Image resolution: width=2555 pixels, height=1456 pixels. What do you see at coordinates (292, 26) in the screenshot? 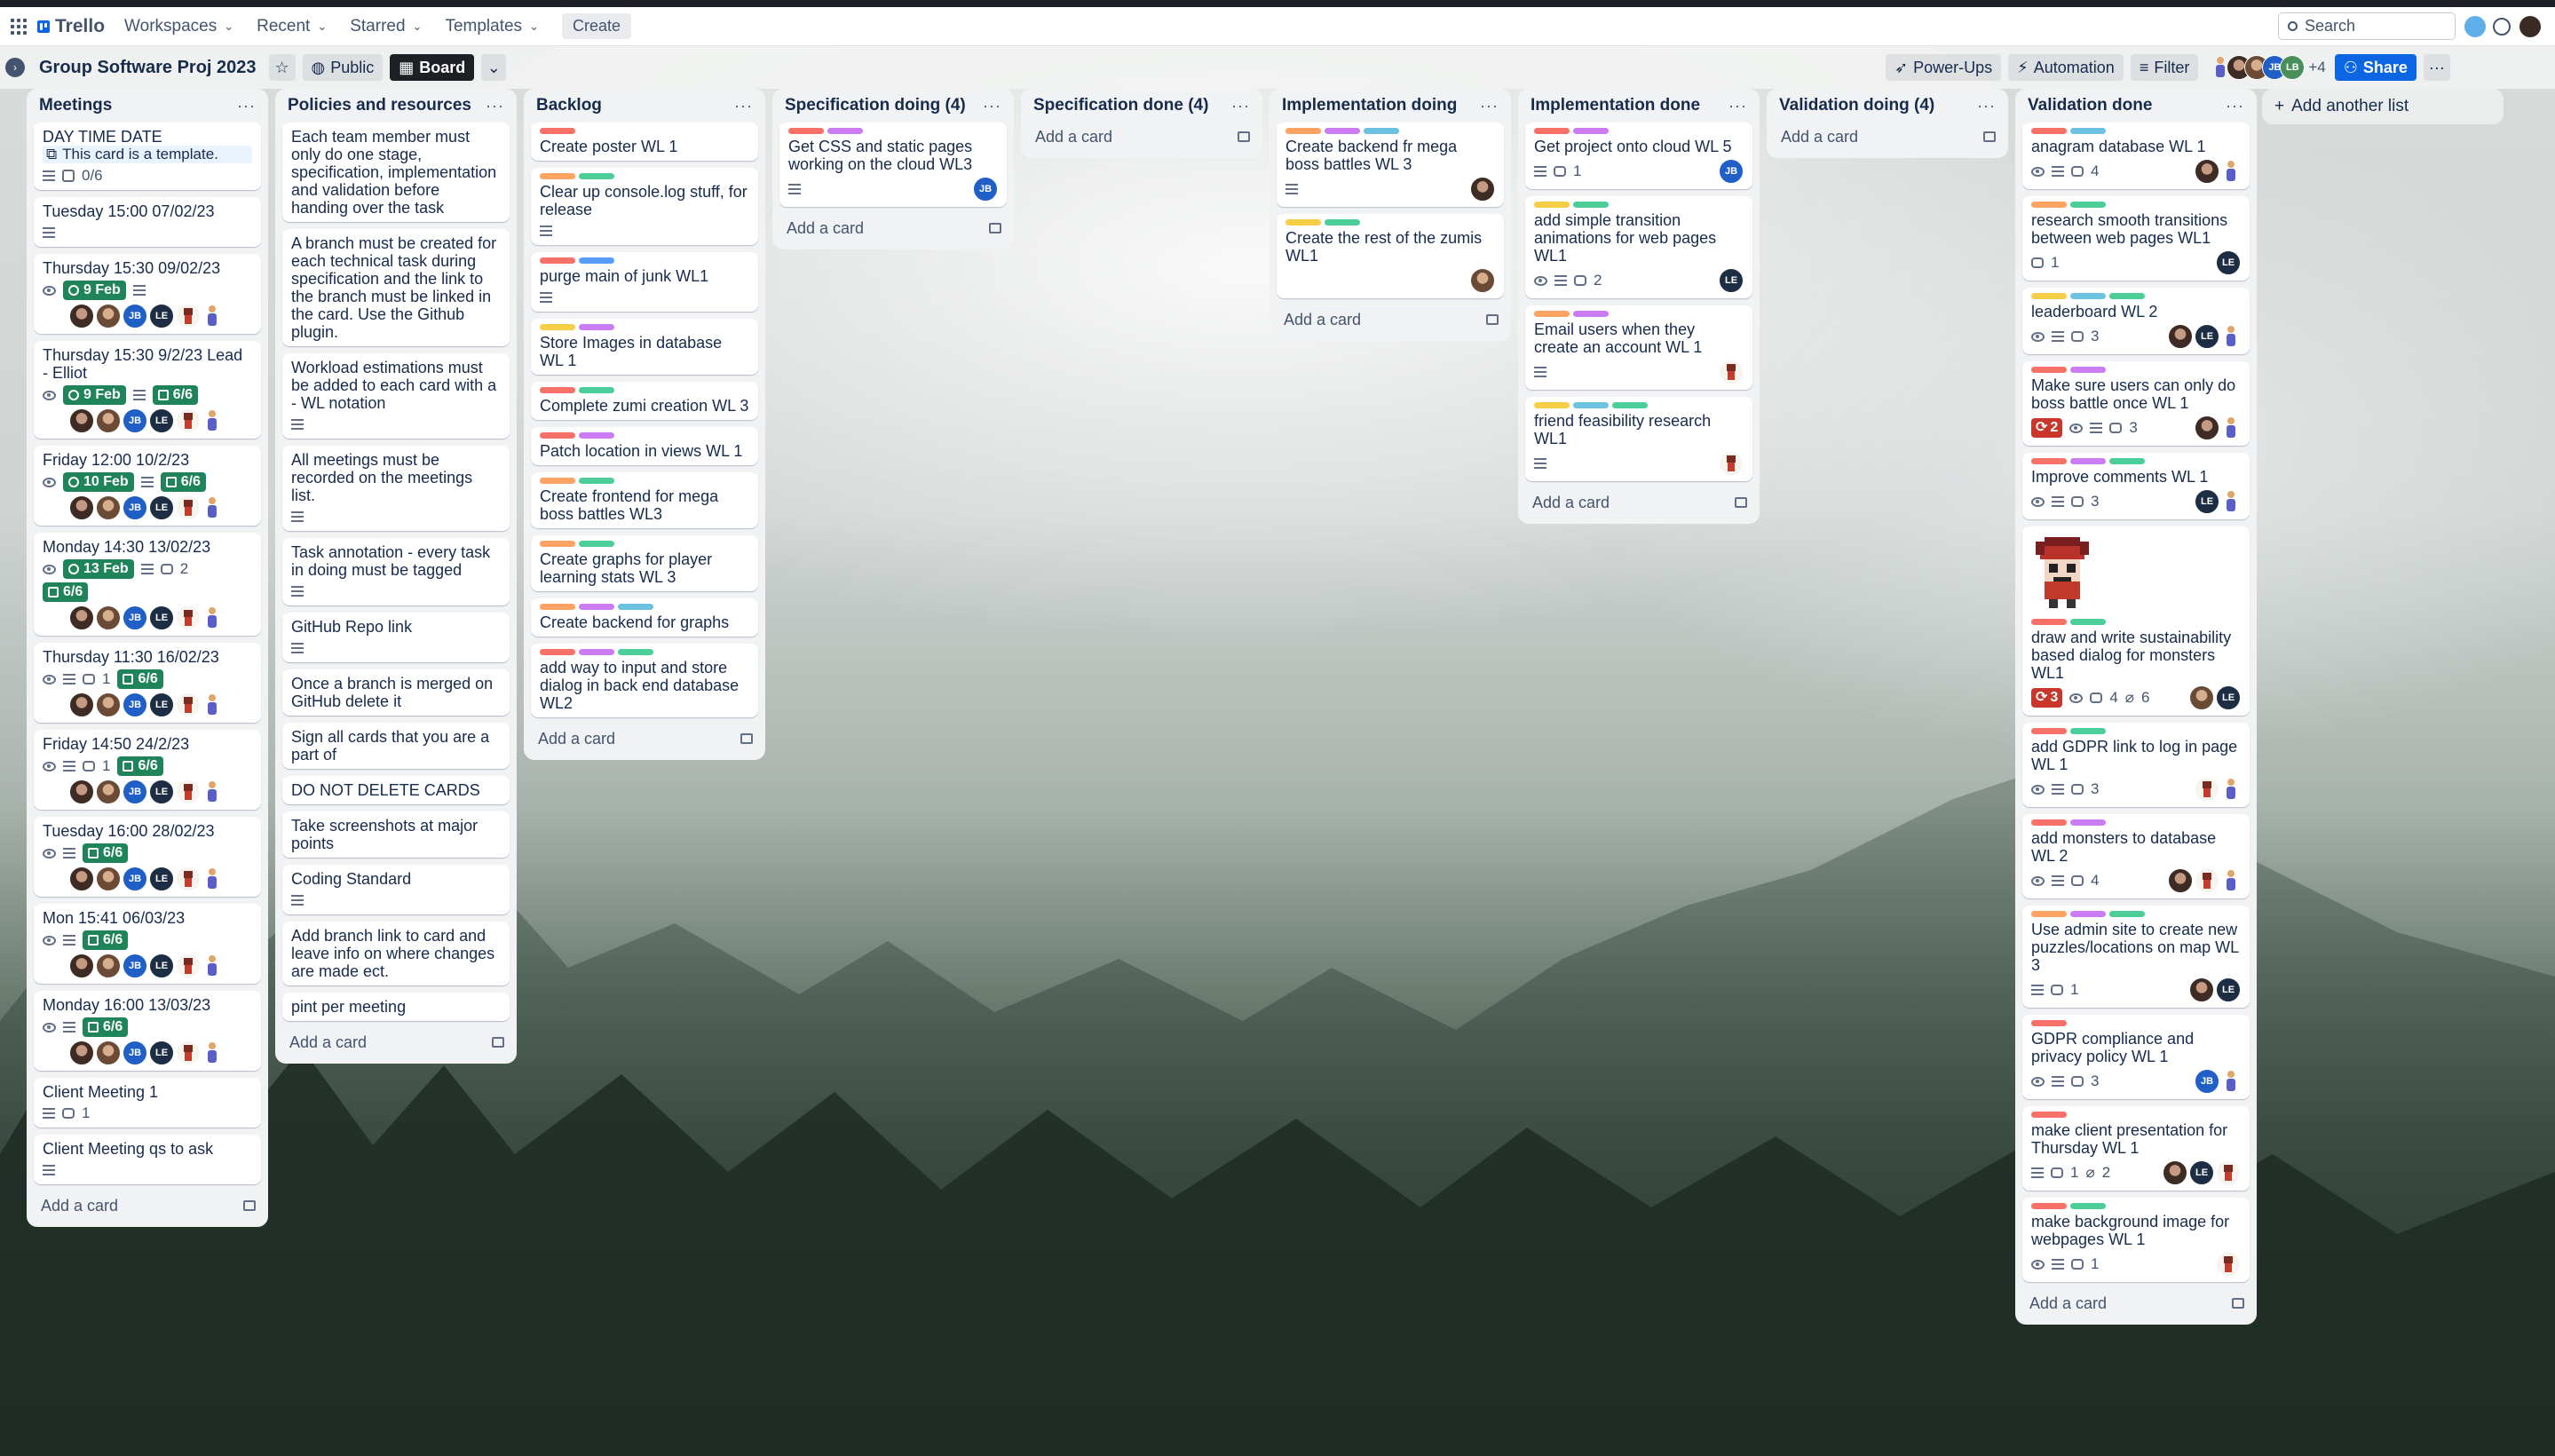
I see `nav-recent: Recent ⌄` at bounding box center [292, 26].